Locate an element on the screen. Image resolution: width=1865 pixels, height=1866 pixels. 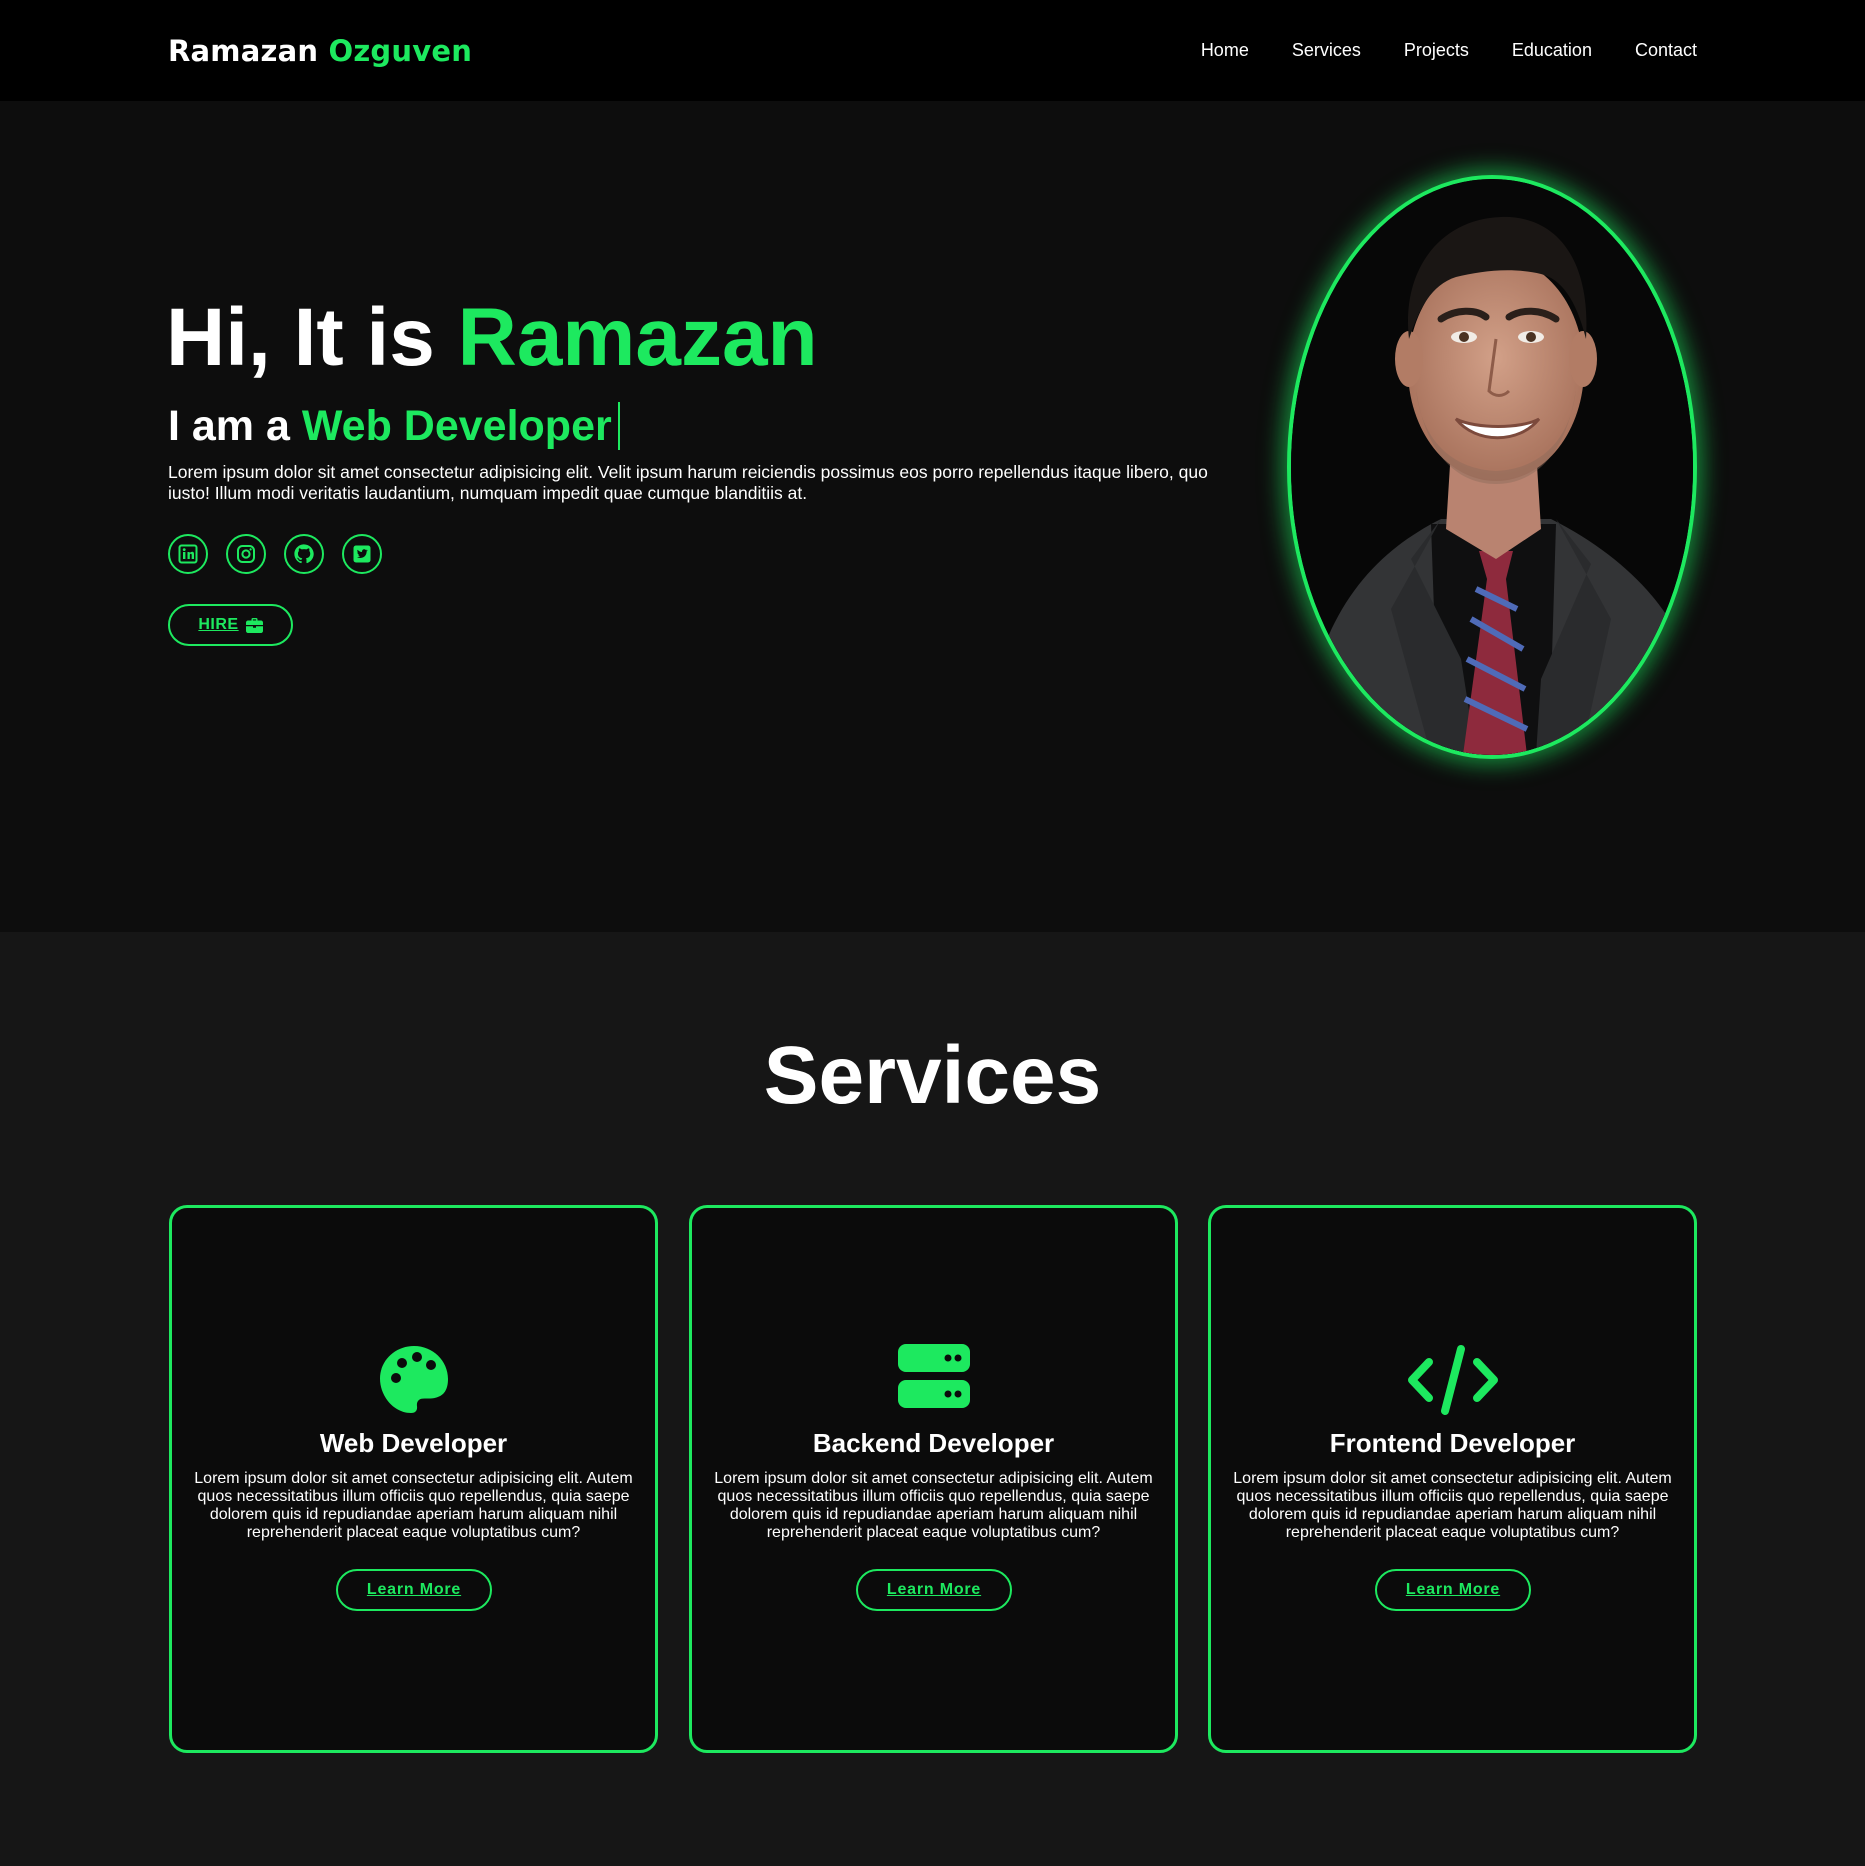
github-icon is located at coordinates (304, 554).